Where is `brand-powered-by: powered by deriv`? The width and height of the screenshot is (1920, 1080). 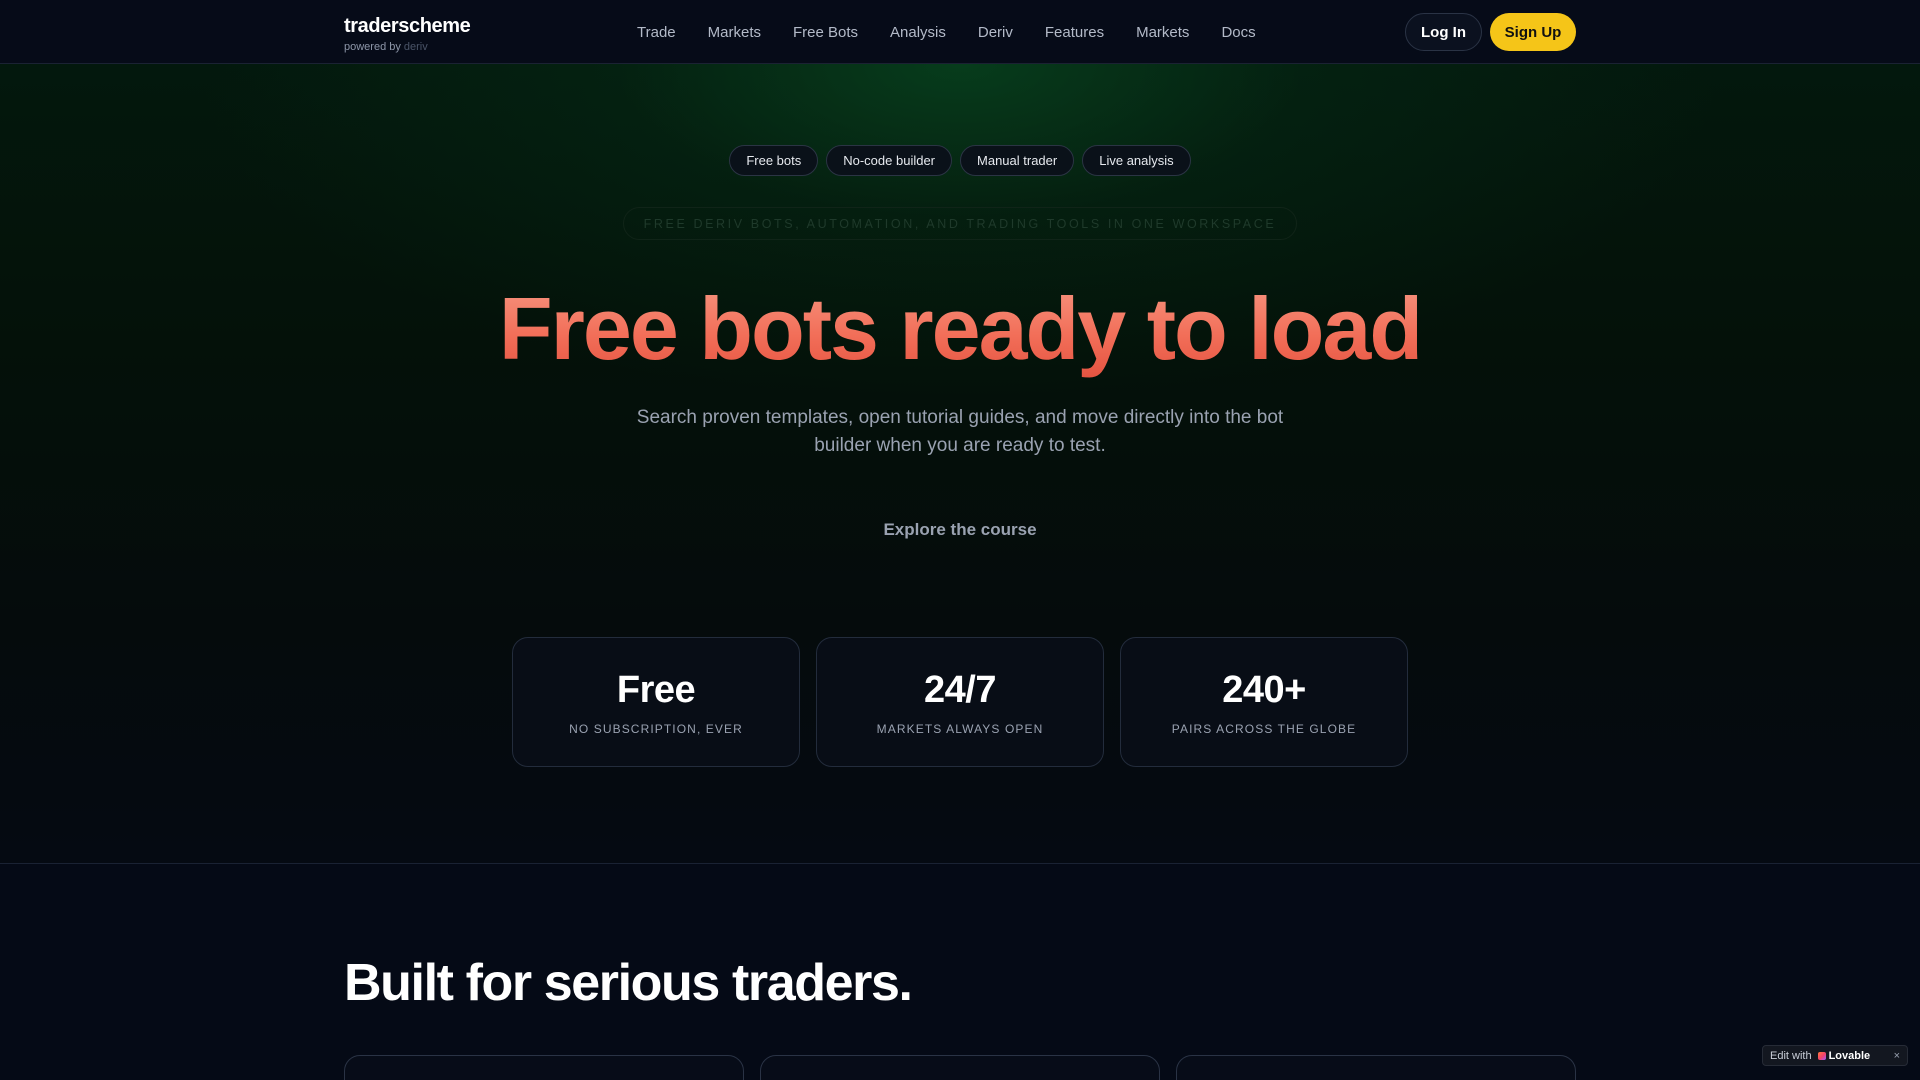 brand-powered-by: powered by deriv is located at coordinates (407, 47).